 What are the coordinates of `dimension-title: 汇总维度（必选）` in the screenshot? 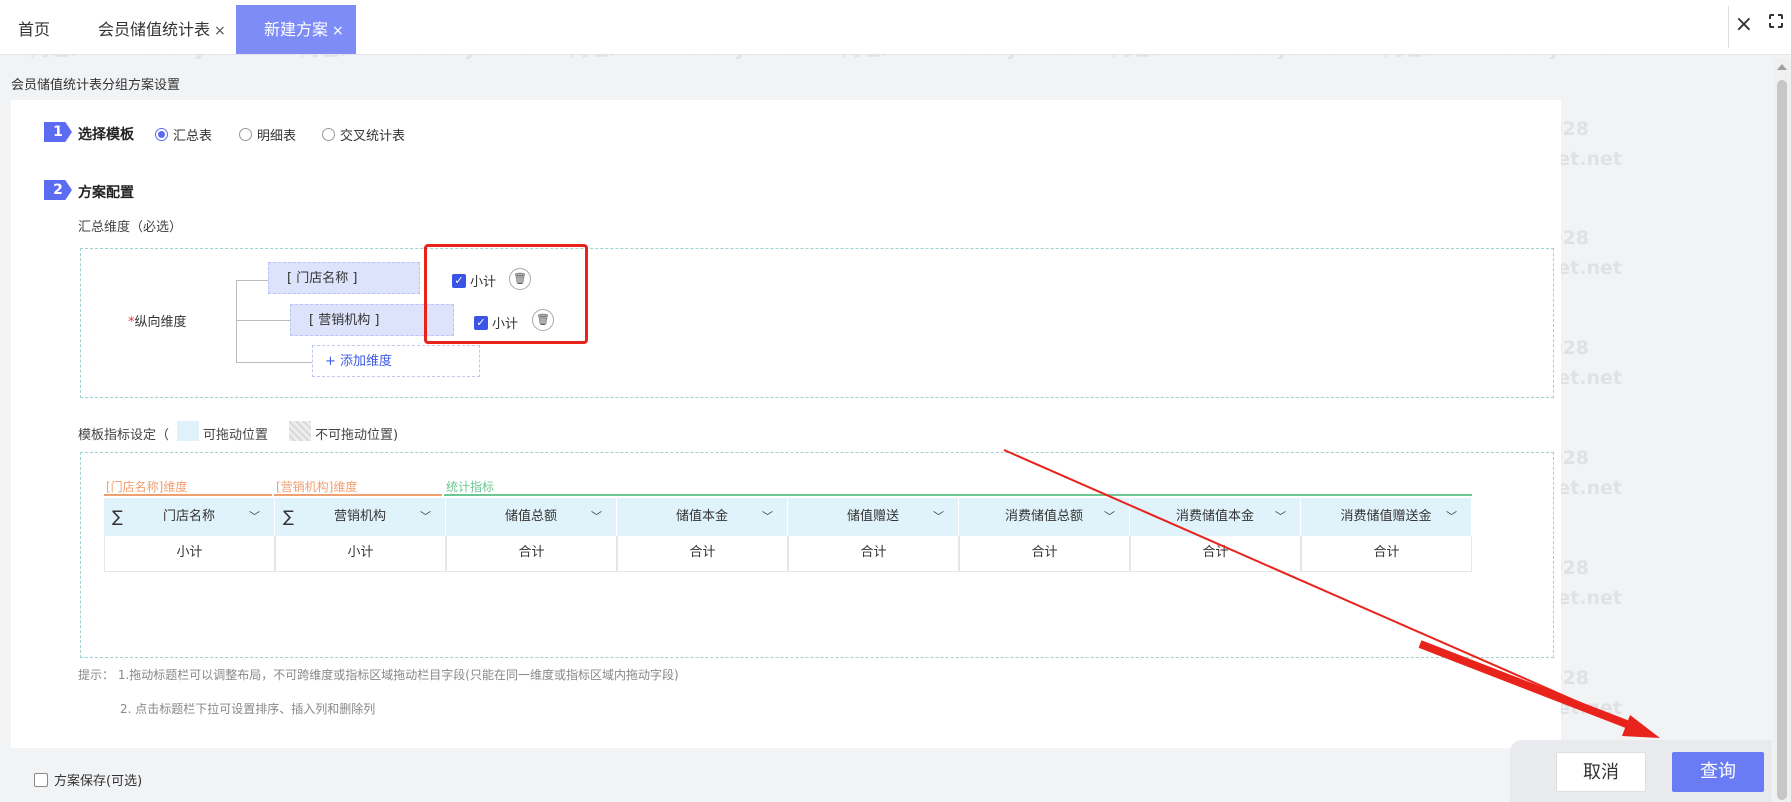 It's located at (130, 227).